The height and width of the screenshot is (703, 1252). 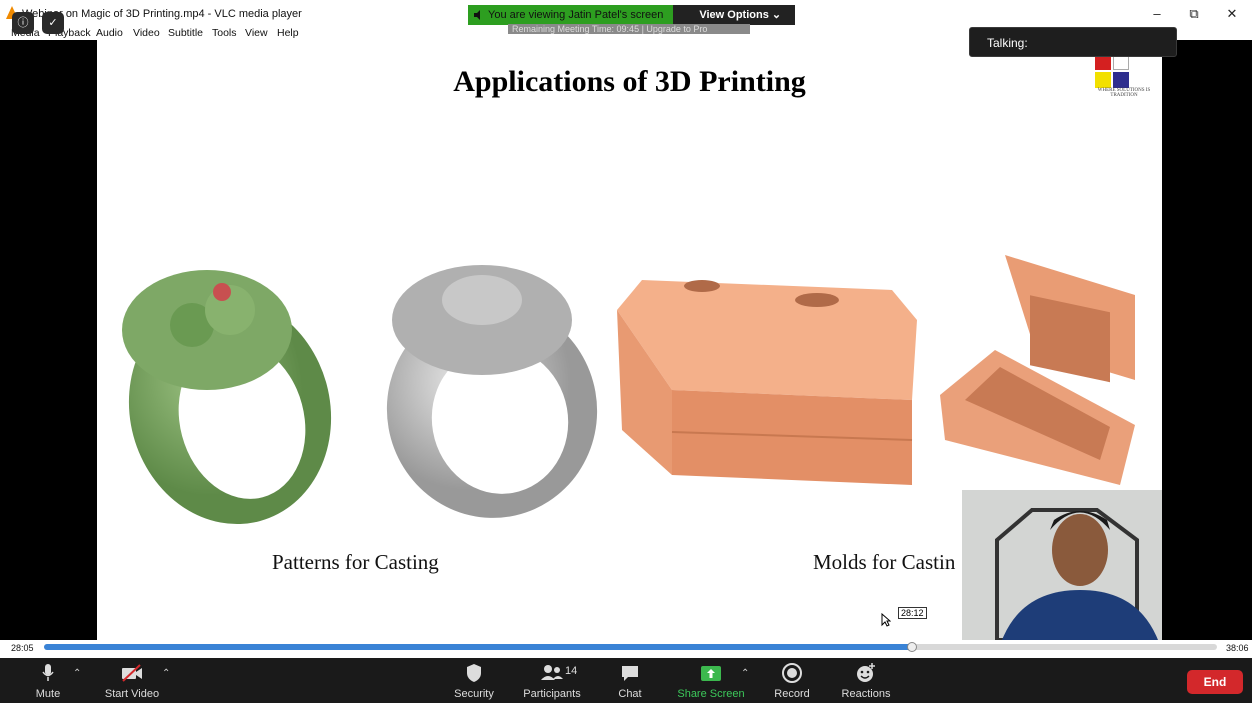 What do you see at coordinates (53, 23) in the screenshot?
I see `encryption-shield-icon: ✓` at bounding box center [53, 23].